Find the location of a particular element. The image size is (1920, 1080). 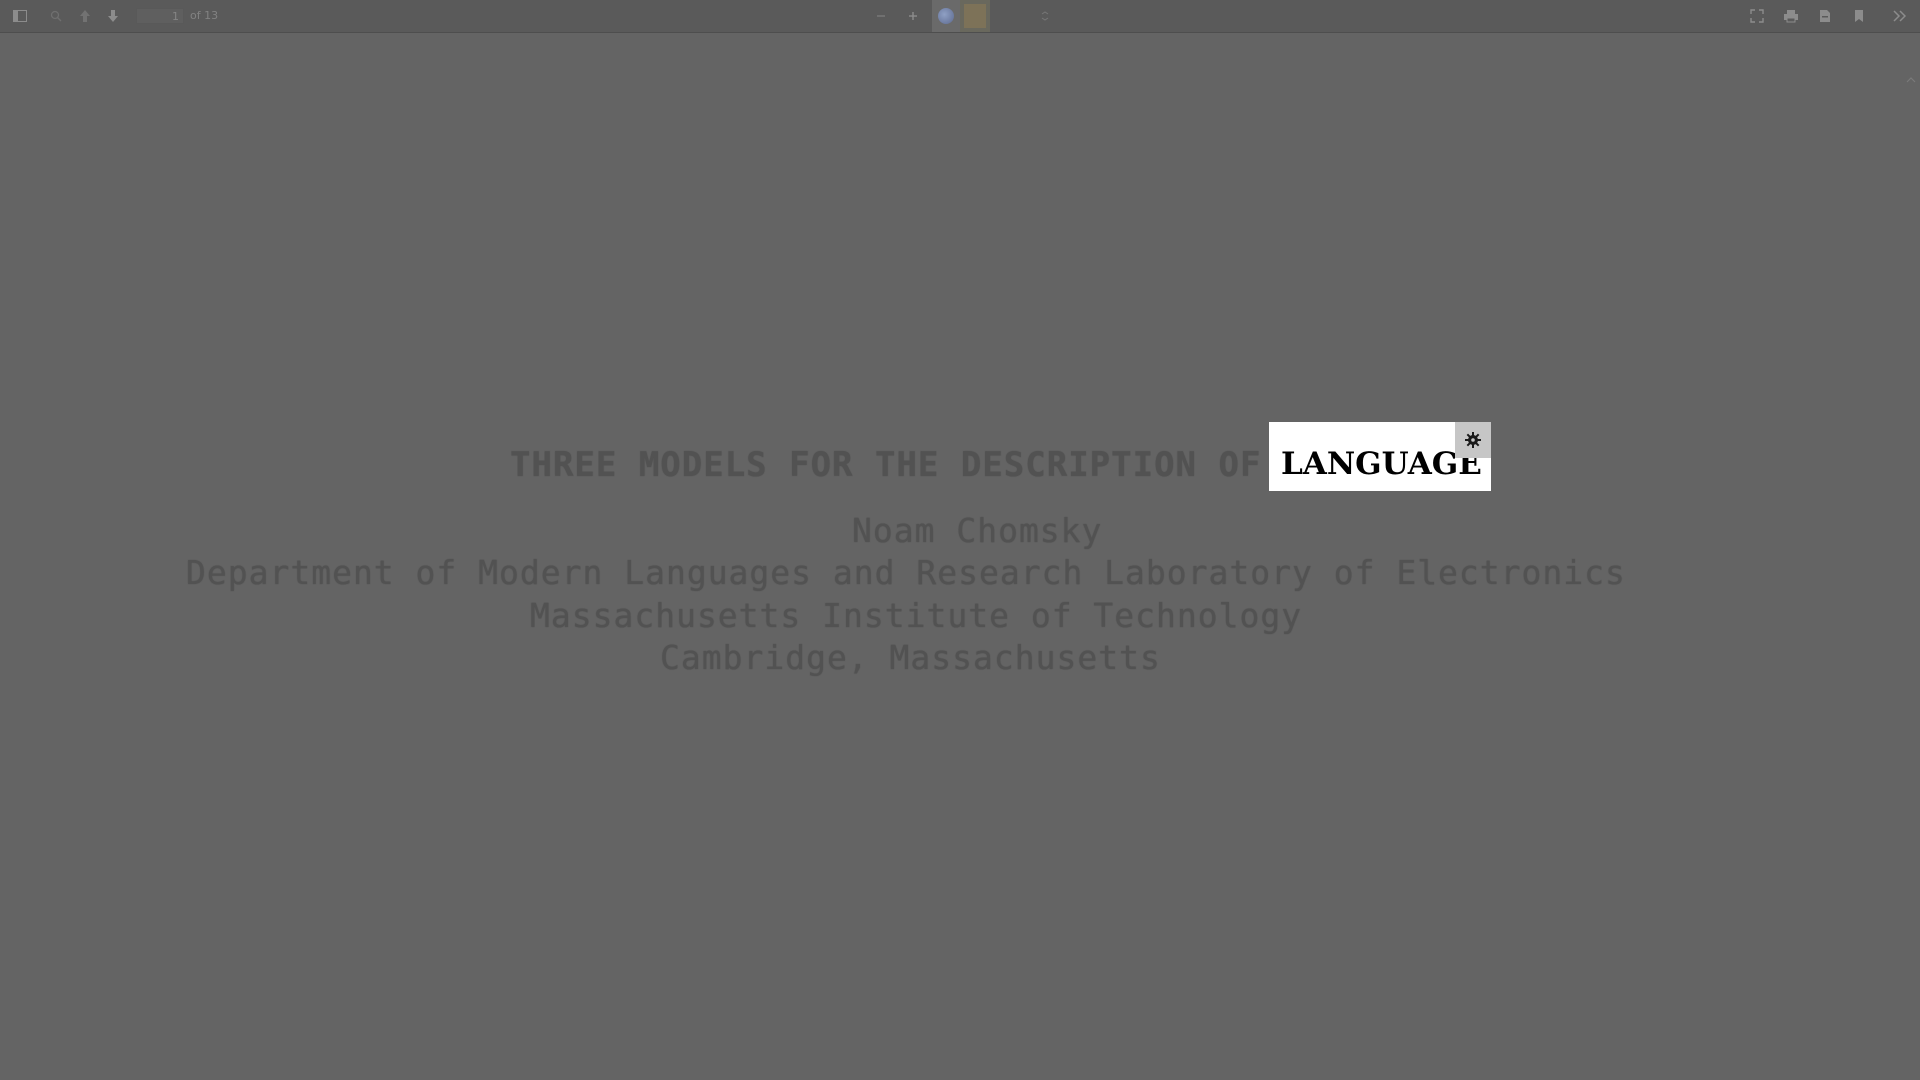

tools-menu-button is located at coordinates (1900, 16).